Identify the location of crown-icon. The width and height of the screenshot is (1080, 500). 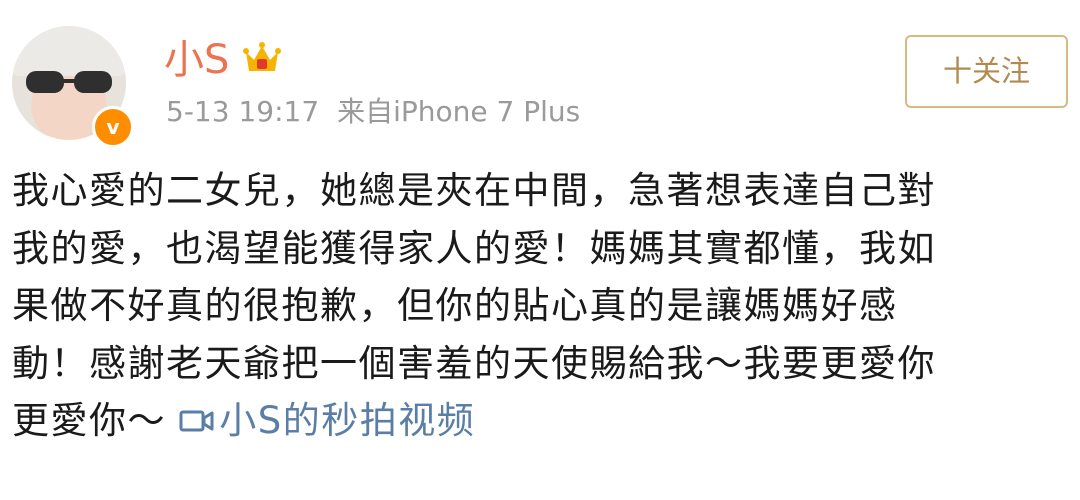
(262, 58).